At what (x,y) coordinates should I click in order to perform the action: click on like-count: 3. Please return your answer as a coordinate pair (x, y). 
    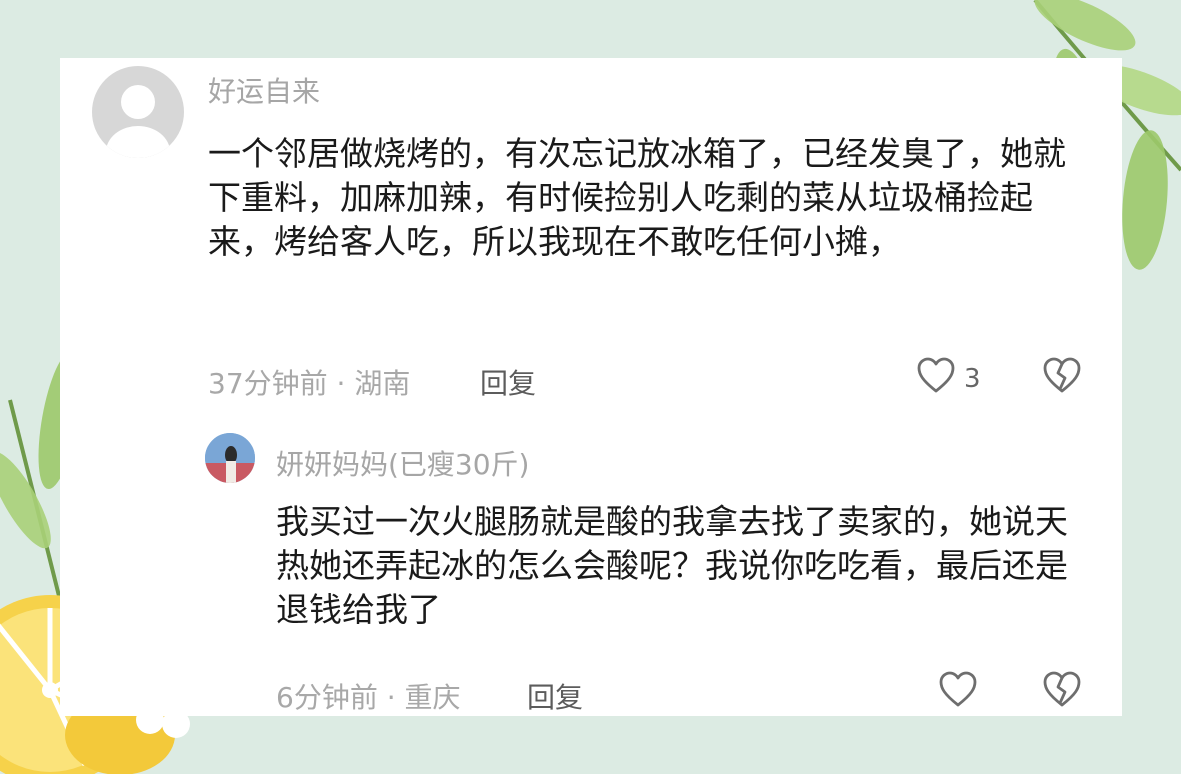
    Looking at the image, I should click on (972, 379).